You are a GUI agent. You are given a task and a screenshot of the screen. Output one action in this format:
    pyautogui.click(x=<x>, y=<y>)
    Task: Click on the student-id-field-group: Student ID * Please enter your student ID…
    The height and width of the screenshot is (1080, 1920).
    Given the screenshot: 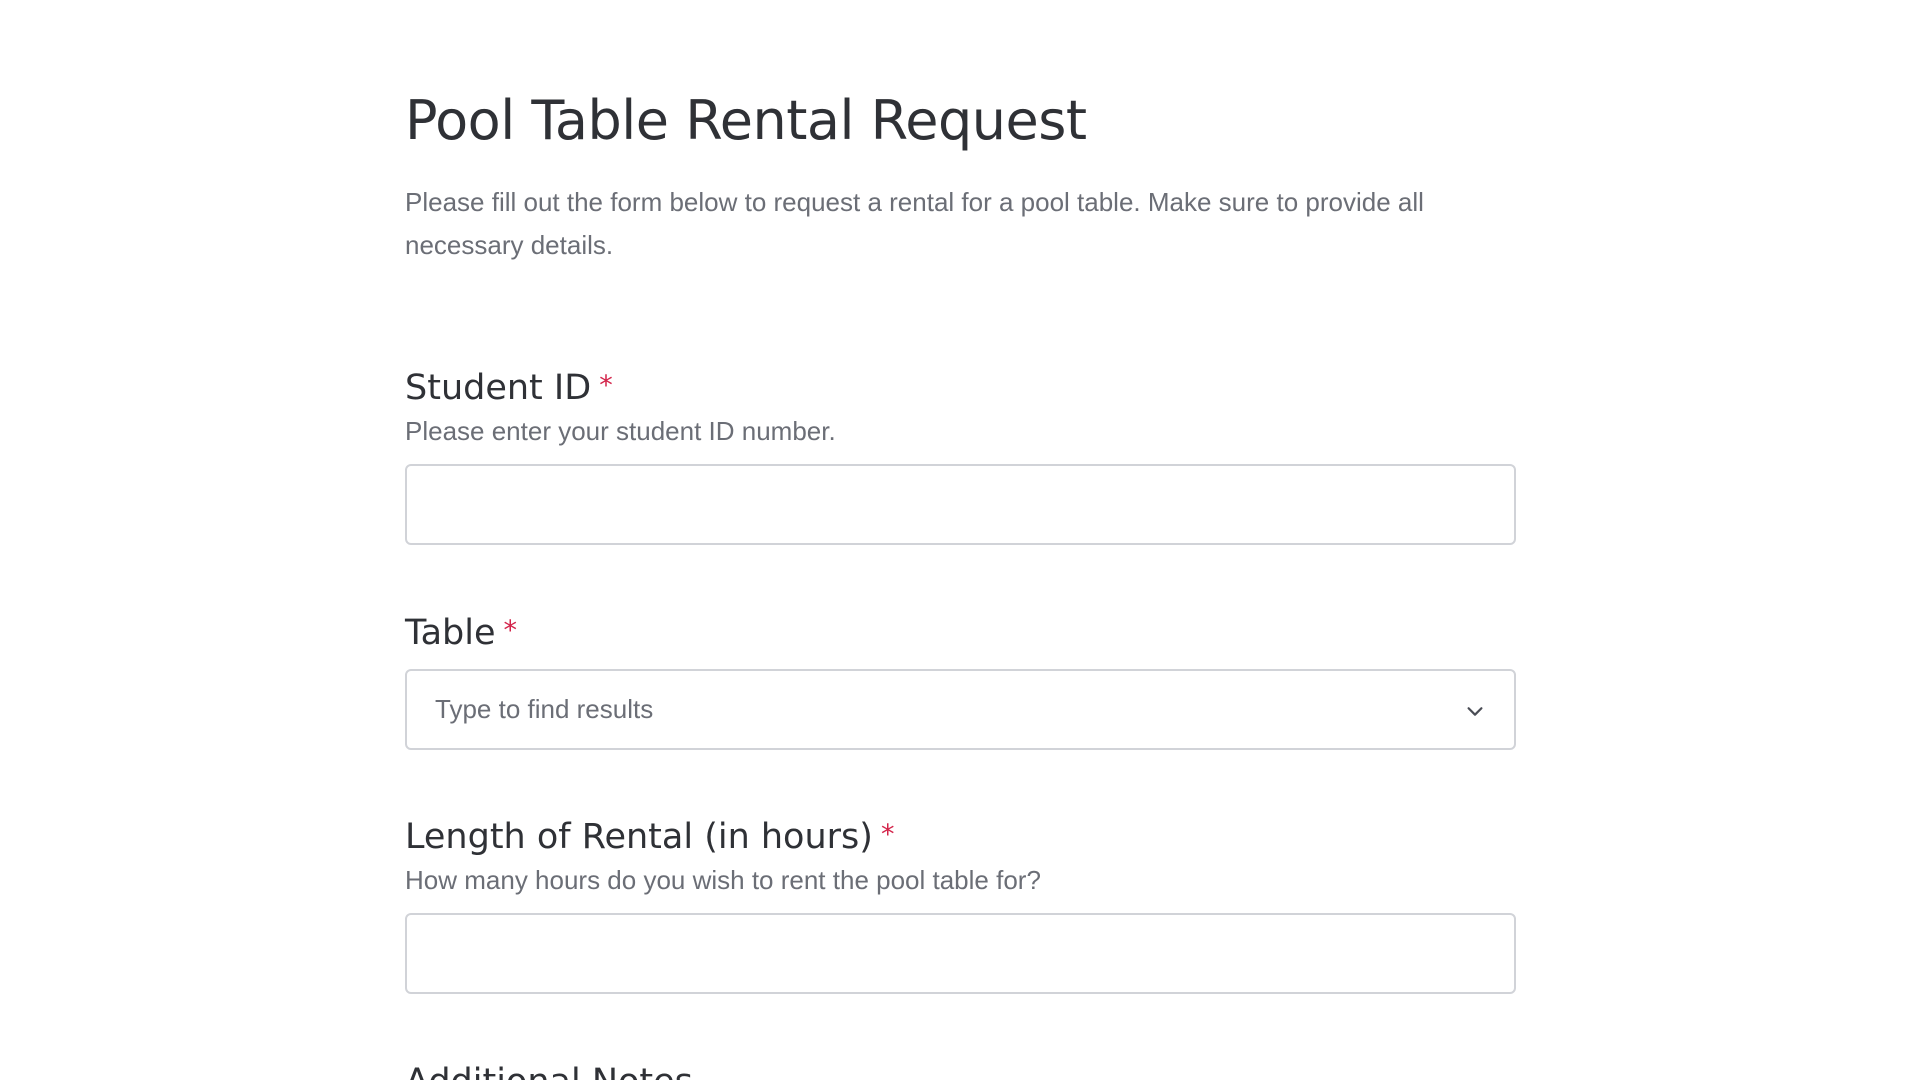 What is the action you would take?
    pyautogui.click(x=960, y=455)
    